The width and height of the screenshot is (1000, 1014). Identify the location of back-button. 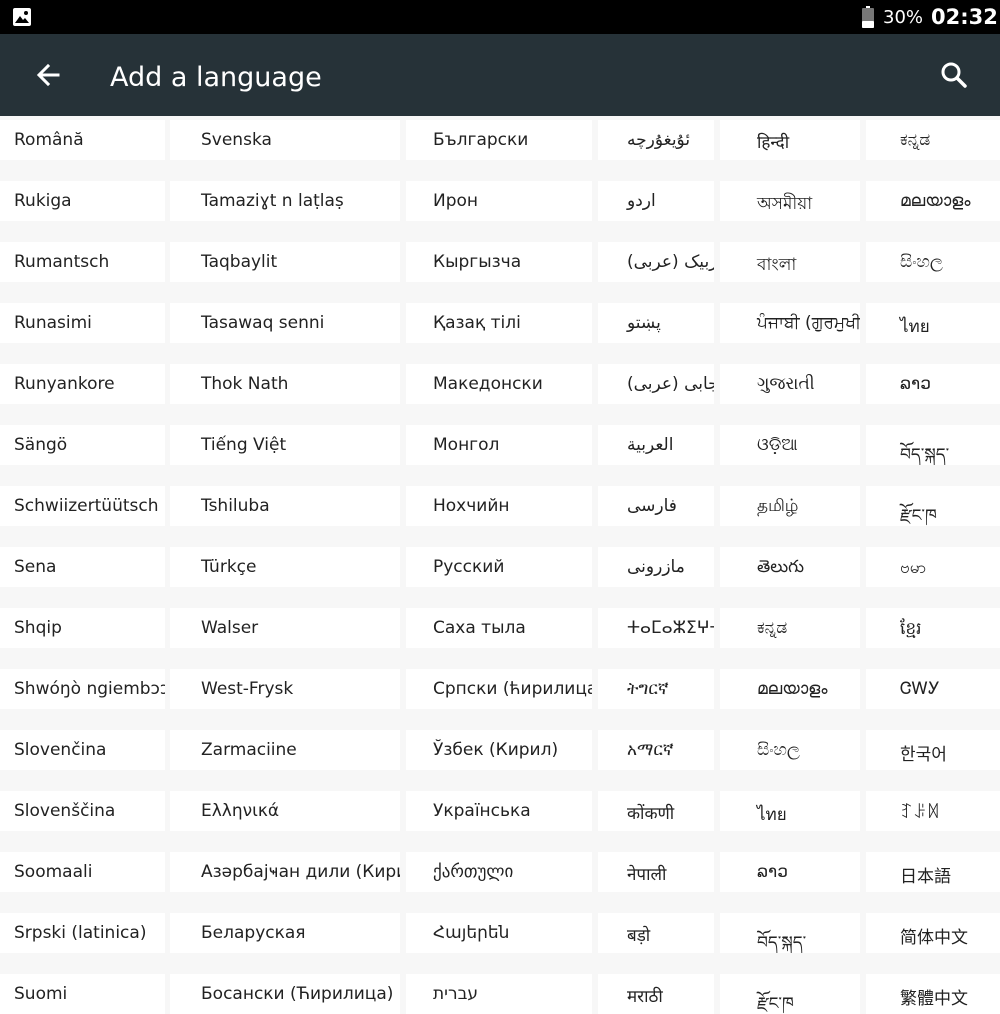
(48, 75).